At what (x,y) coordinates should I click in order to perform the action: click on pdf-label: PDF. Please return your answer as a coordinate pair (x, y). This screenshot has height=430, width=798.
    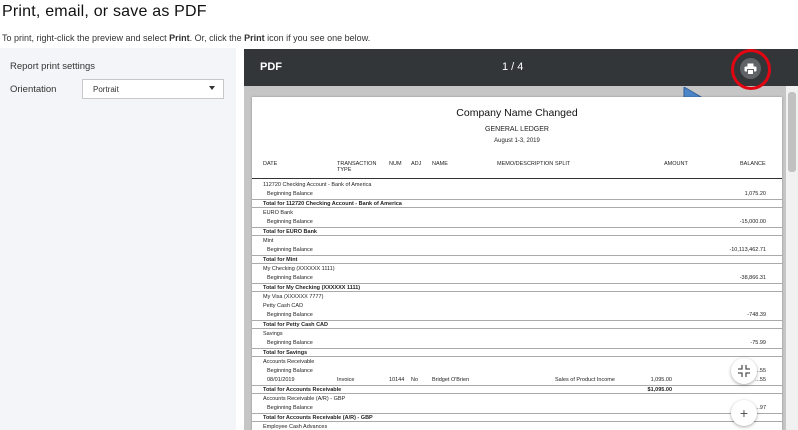
    Looking at the image, I should click on (271, 67).